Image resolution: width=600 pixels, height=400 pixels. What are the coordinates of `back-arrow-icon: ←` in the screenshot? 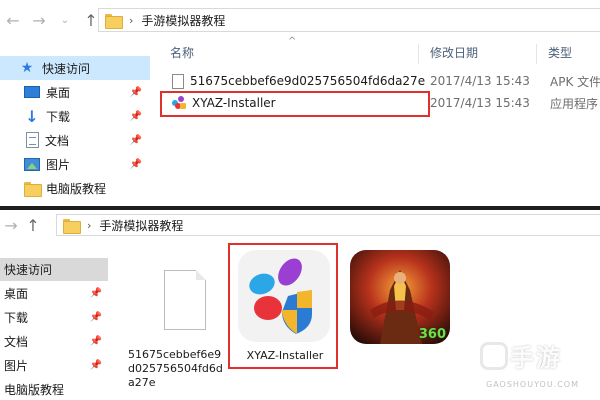 It's located at (13, 20).